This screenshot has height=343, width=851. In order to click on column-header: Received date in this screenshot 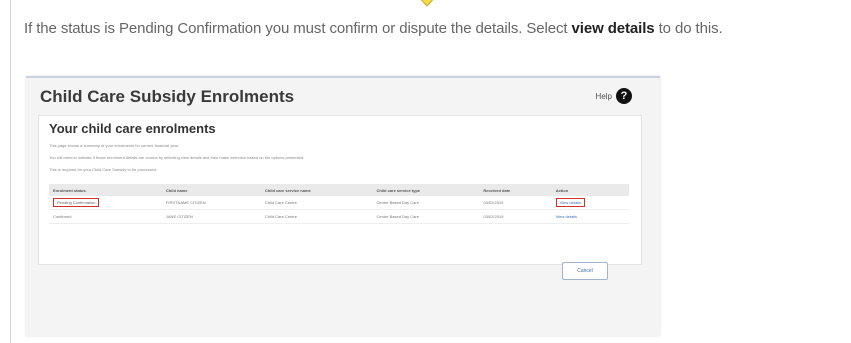, I will do `click(515, 190)`.